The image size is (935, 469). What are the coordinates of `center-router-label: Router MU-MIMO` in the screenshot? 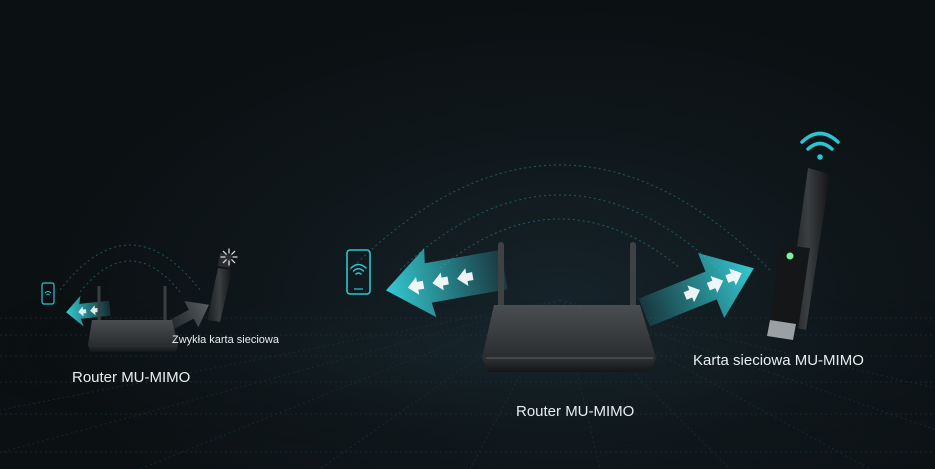 It's located at (575, 411).